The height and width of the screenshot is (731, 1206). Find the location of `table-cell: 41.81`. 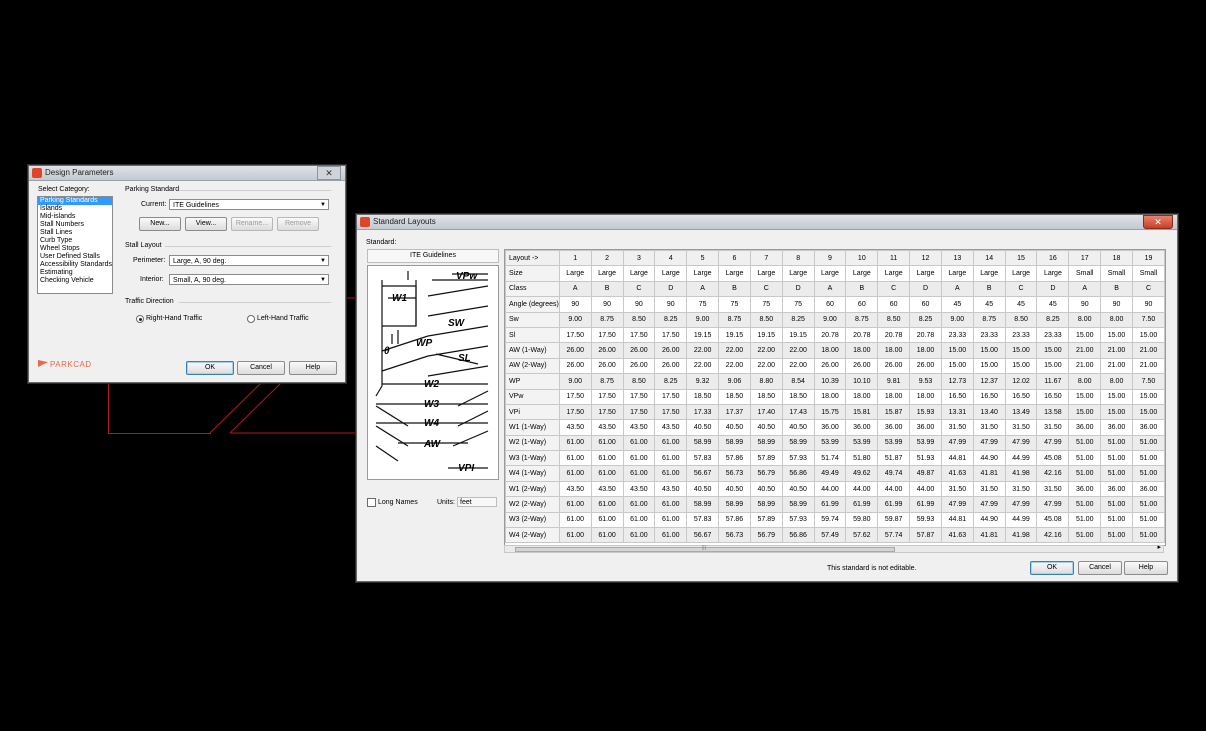

table-cell: 41.81 is located at coordinates (989, 473).